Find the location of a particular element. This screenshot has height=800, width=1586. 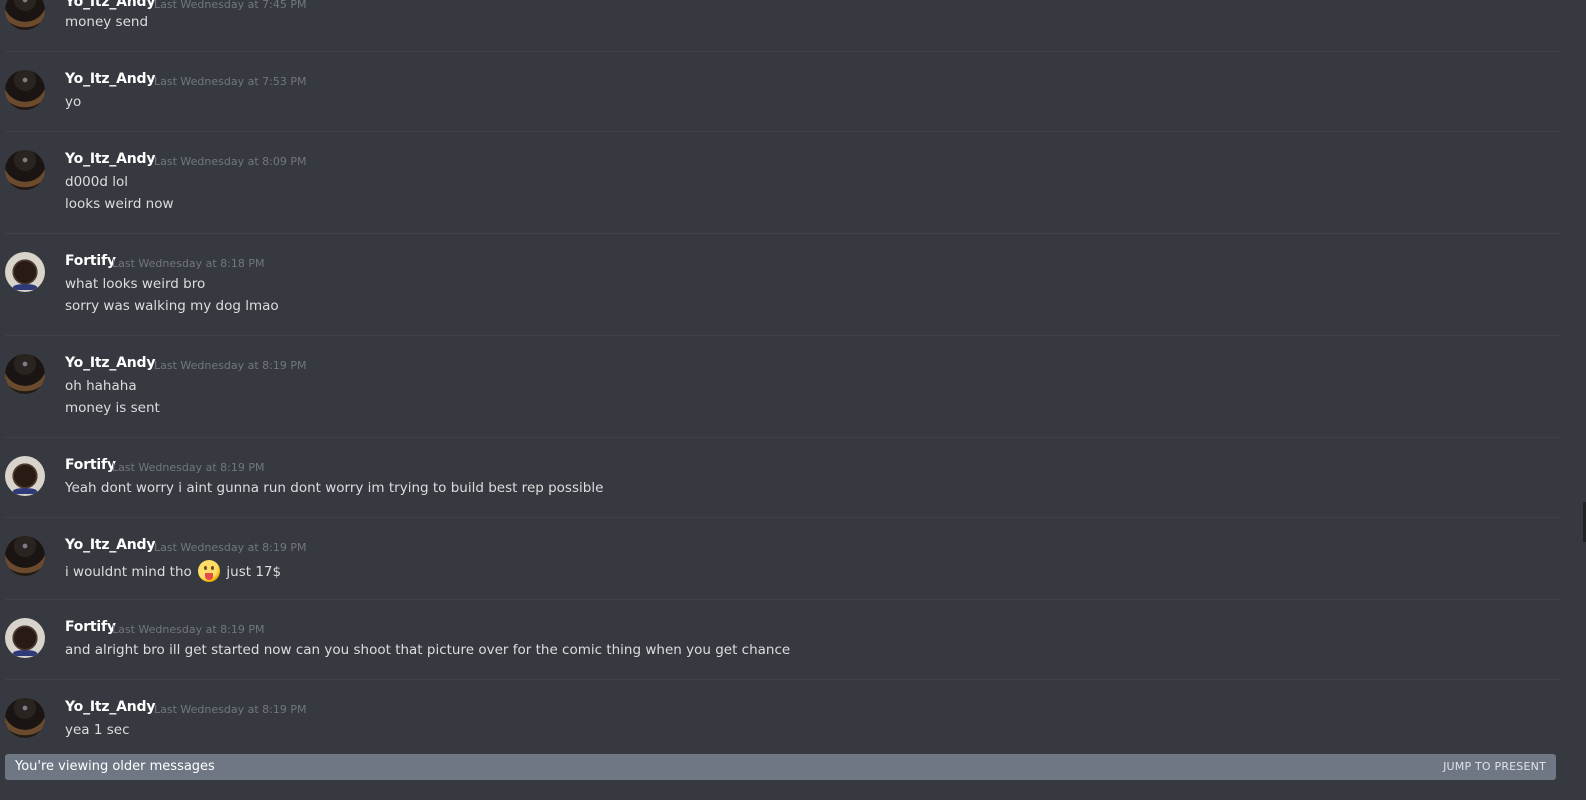

message-text: sorry was walking my dog lmao is located at coordinates (172, 306).